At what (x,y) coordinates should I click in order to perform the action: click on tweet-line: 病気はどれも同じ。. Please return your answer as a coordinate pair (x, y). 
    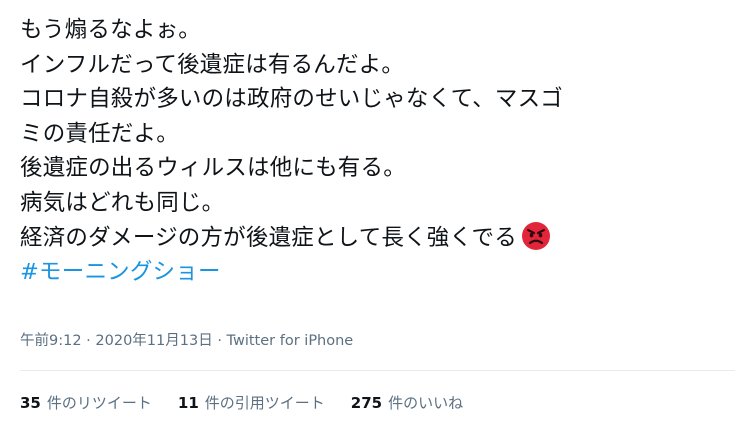
    Looking at the image, I should click on (122, 202).